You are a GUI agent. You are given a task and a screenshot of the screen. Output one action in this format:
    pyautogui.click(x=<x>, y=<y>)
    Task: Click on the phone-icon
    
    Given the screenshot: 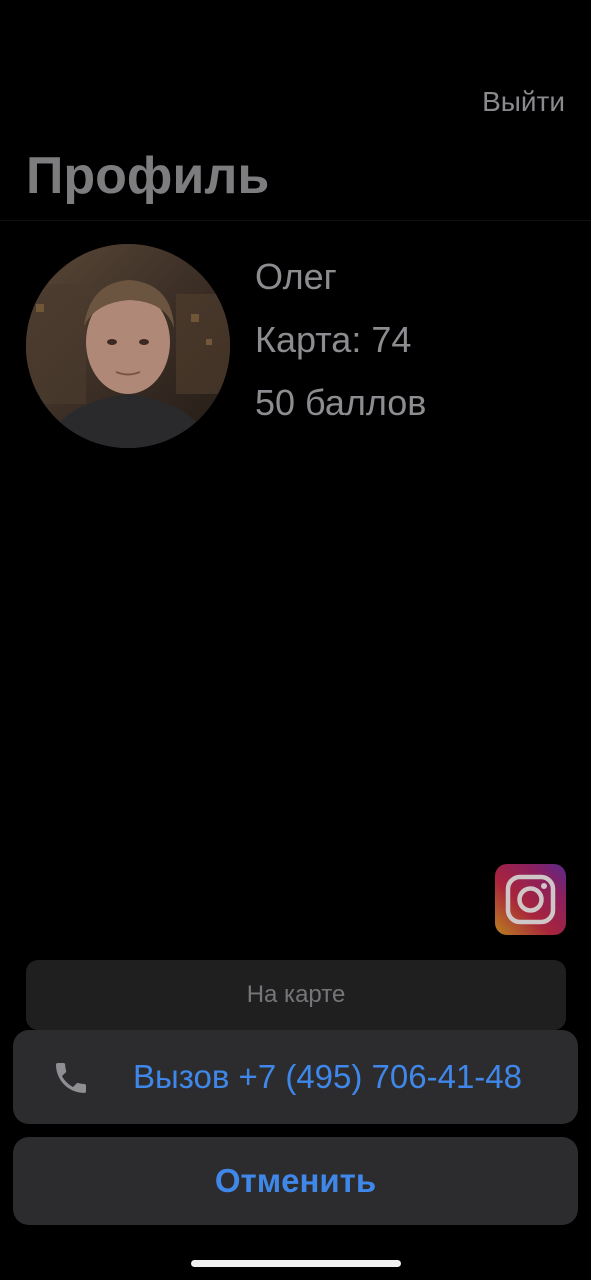 What is the action you would take?
    pyautogui.click(x=71, y=1078)
    